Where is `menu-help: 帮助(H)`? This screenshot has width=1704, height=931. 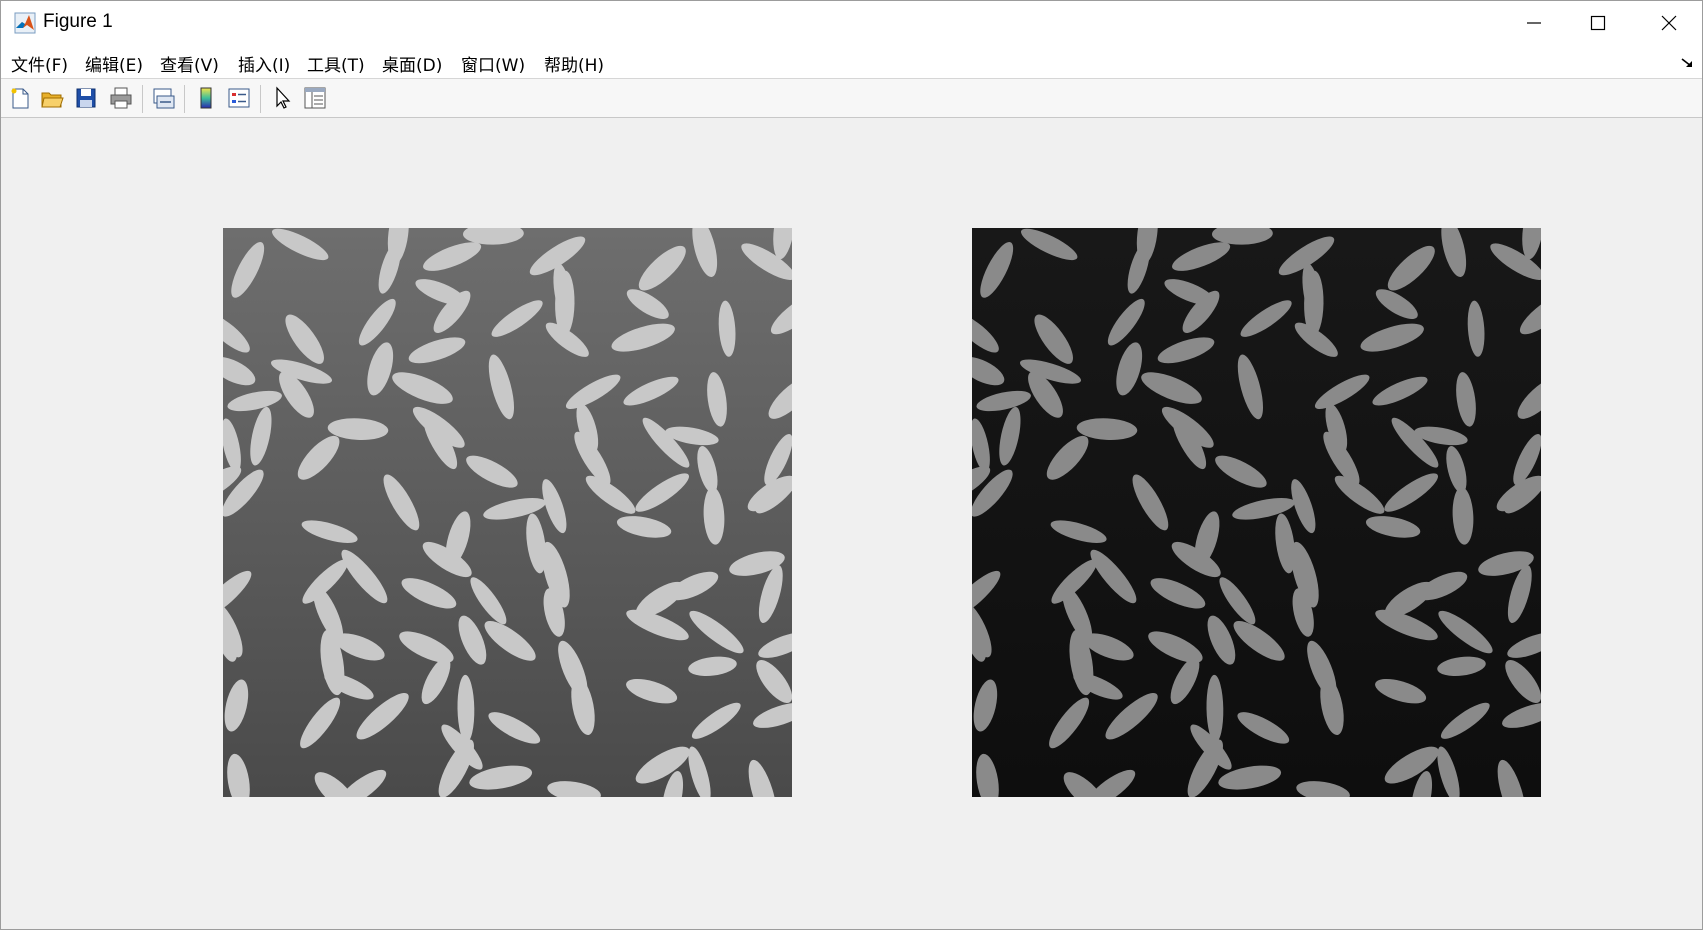
menu-help: 帮助(H) is located at coordinates (574, 63).